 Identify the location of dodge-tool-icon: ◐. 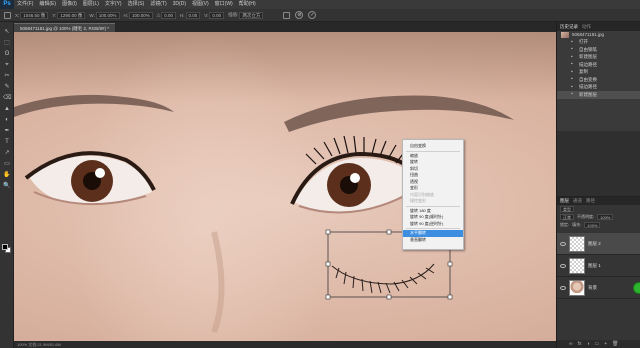
(7, 120).